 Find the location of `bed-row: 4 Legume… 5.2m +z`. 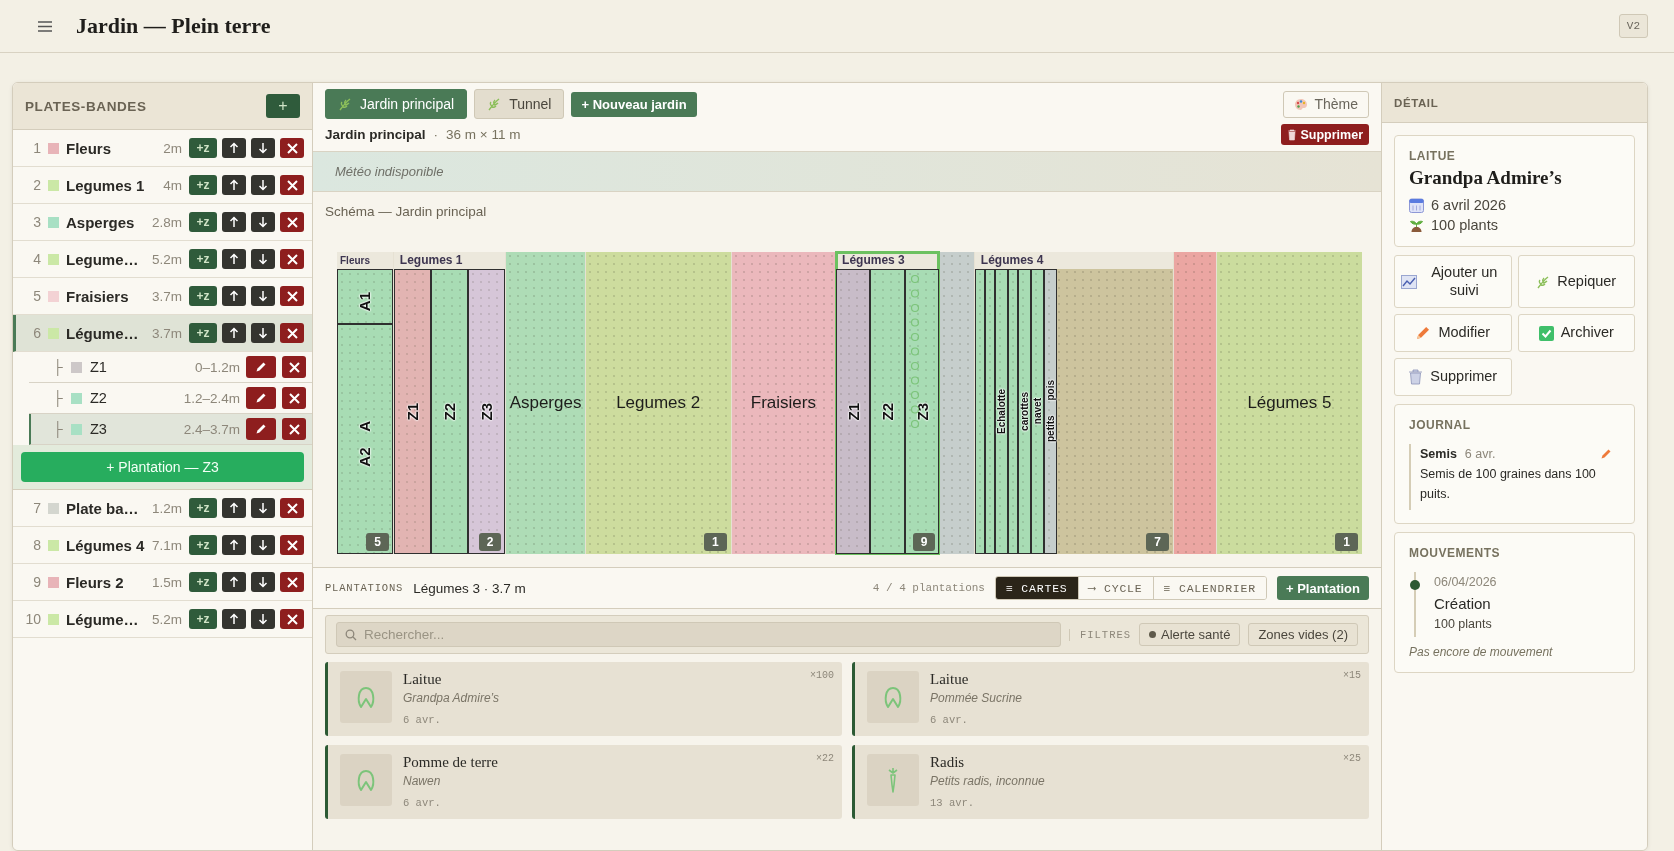

bed-row: 4 Legume… 5.2m +z is located at coordinates (162, 259).